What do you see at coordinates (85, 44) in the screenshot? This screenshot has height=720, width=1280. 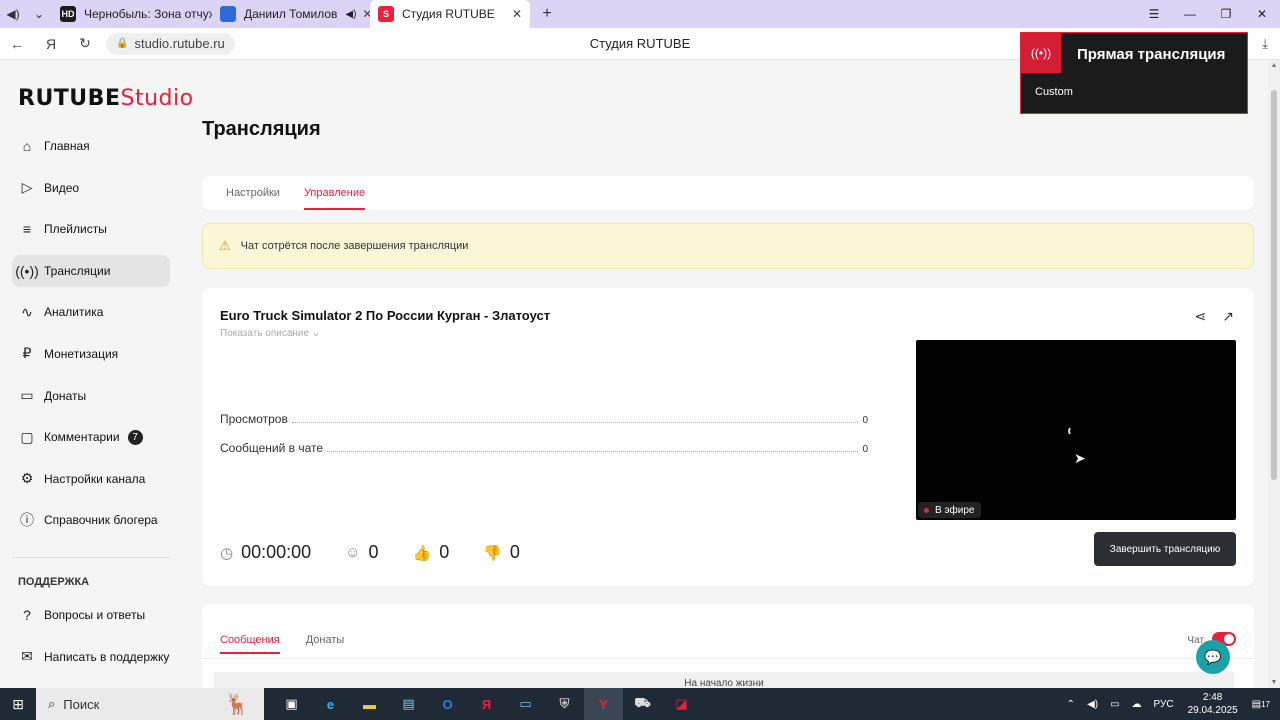 I see `reload-icon: ↻` at bounding box center [85, 44].